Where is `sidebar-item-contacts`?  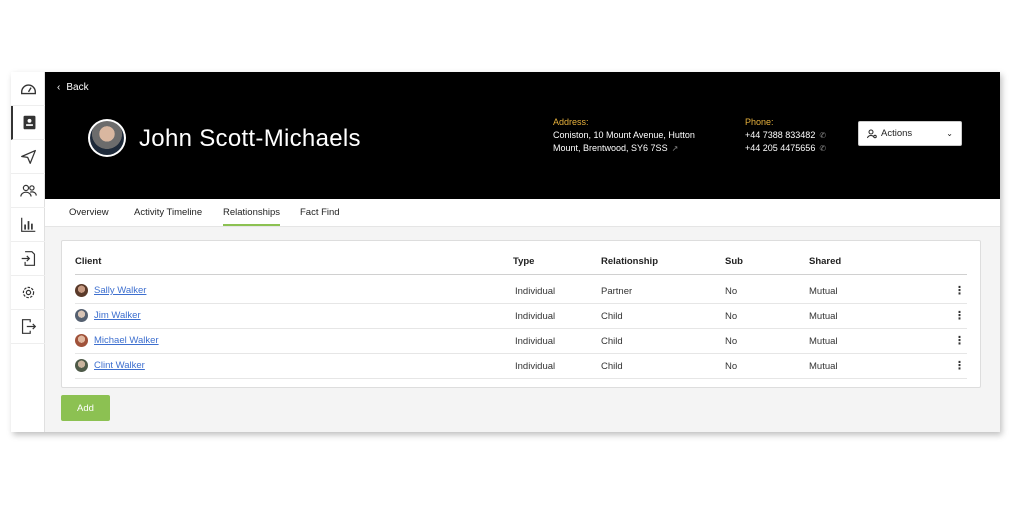 sidebar-item-contacts is located at coordinates (28, 123).